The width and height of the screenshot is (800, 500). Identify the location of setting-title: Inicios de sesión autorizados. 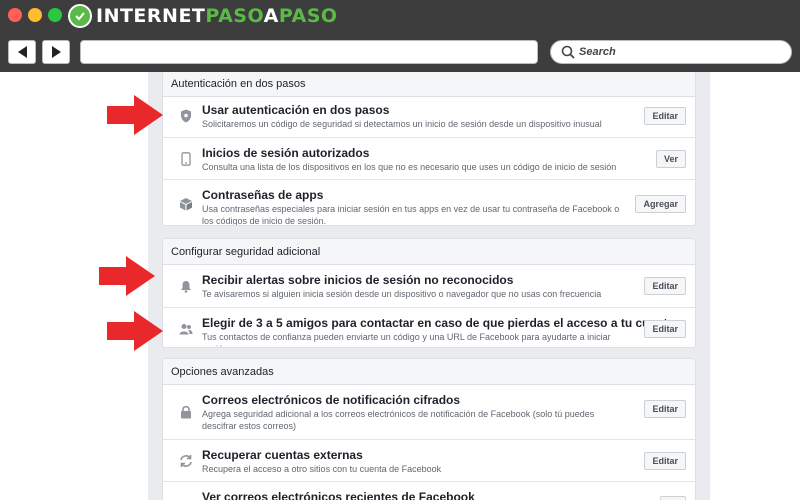
(286, 153).